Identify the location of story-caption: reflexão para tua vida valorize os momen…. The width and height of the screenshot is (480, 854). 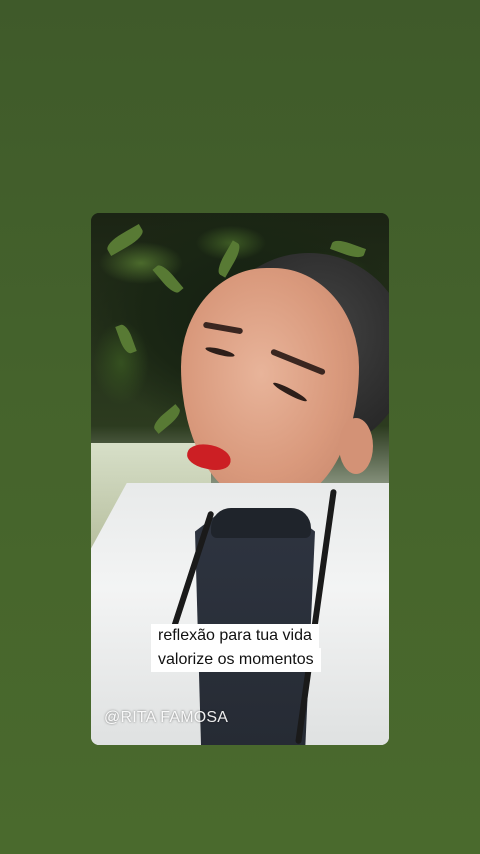
(236, 648).